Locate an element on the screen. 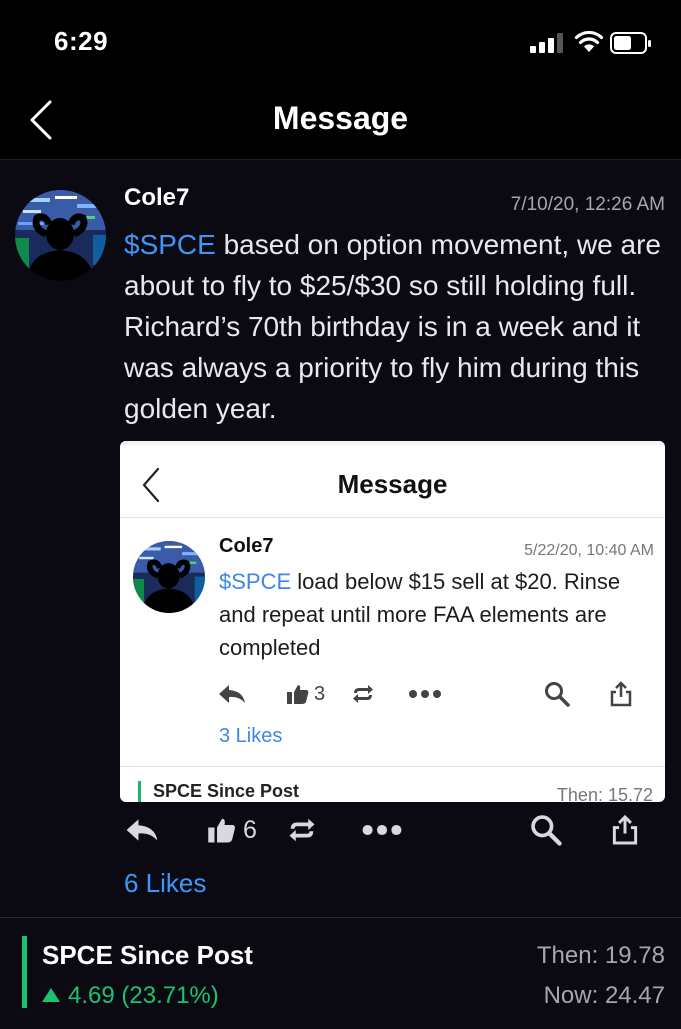 The height and width of the screenshot is (1029, 681). embed-divider is located at coordinates (392, 766).